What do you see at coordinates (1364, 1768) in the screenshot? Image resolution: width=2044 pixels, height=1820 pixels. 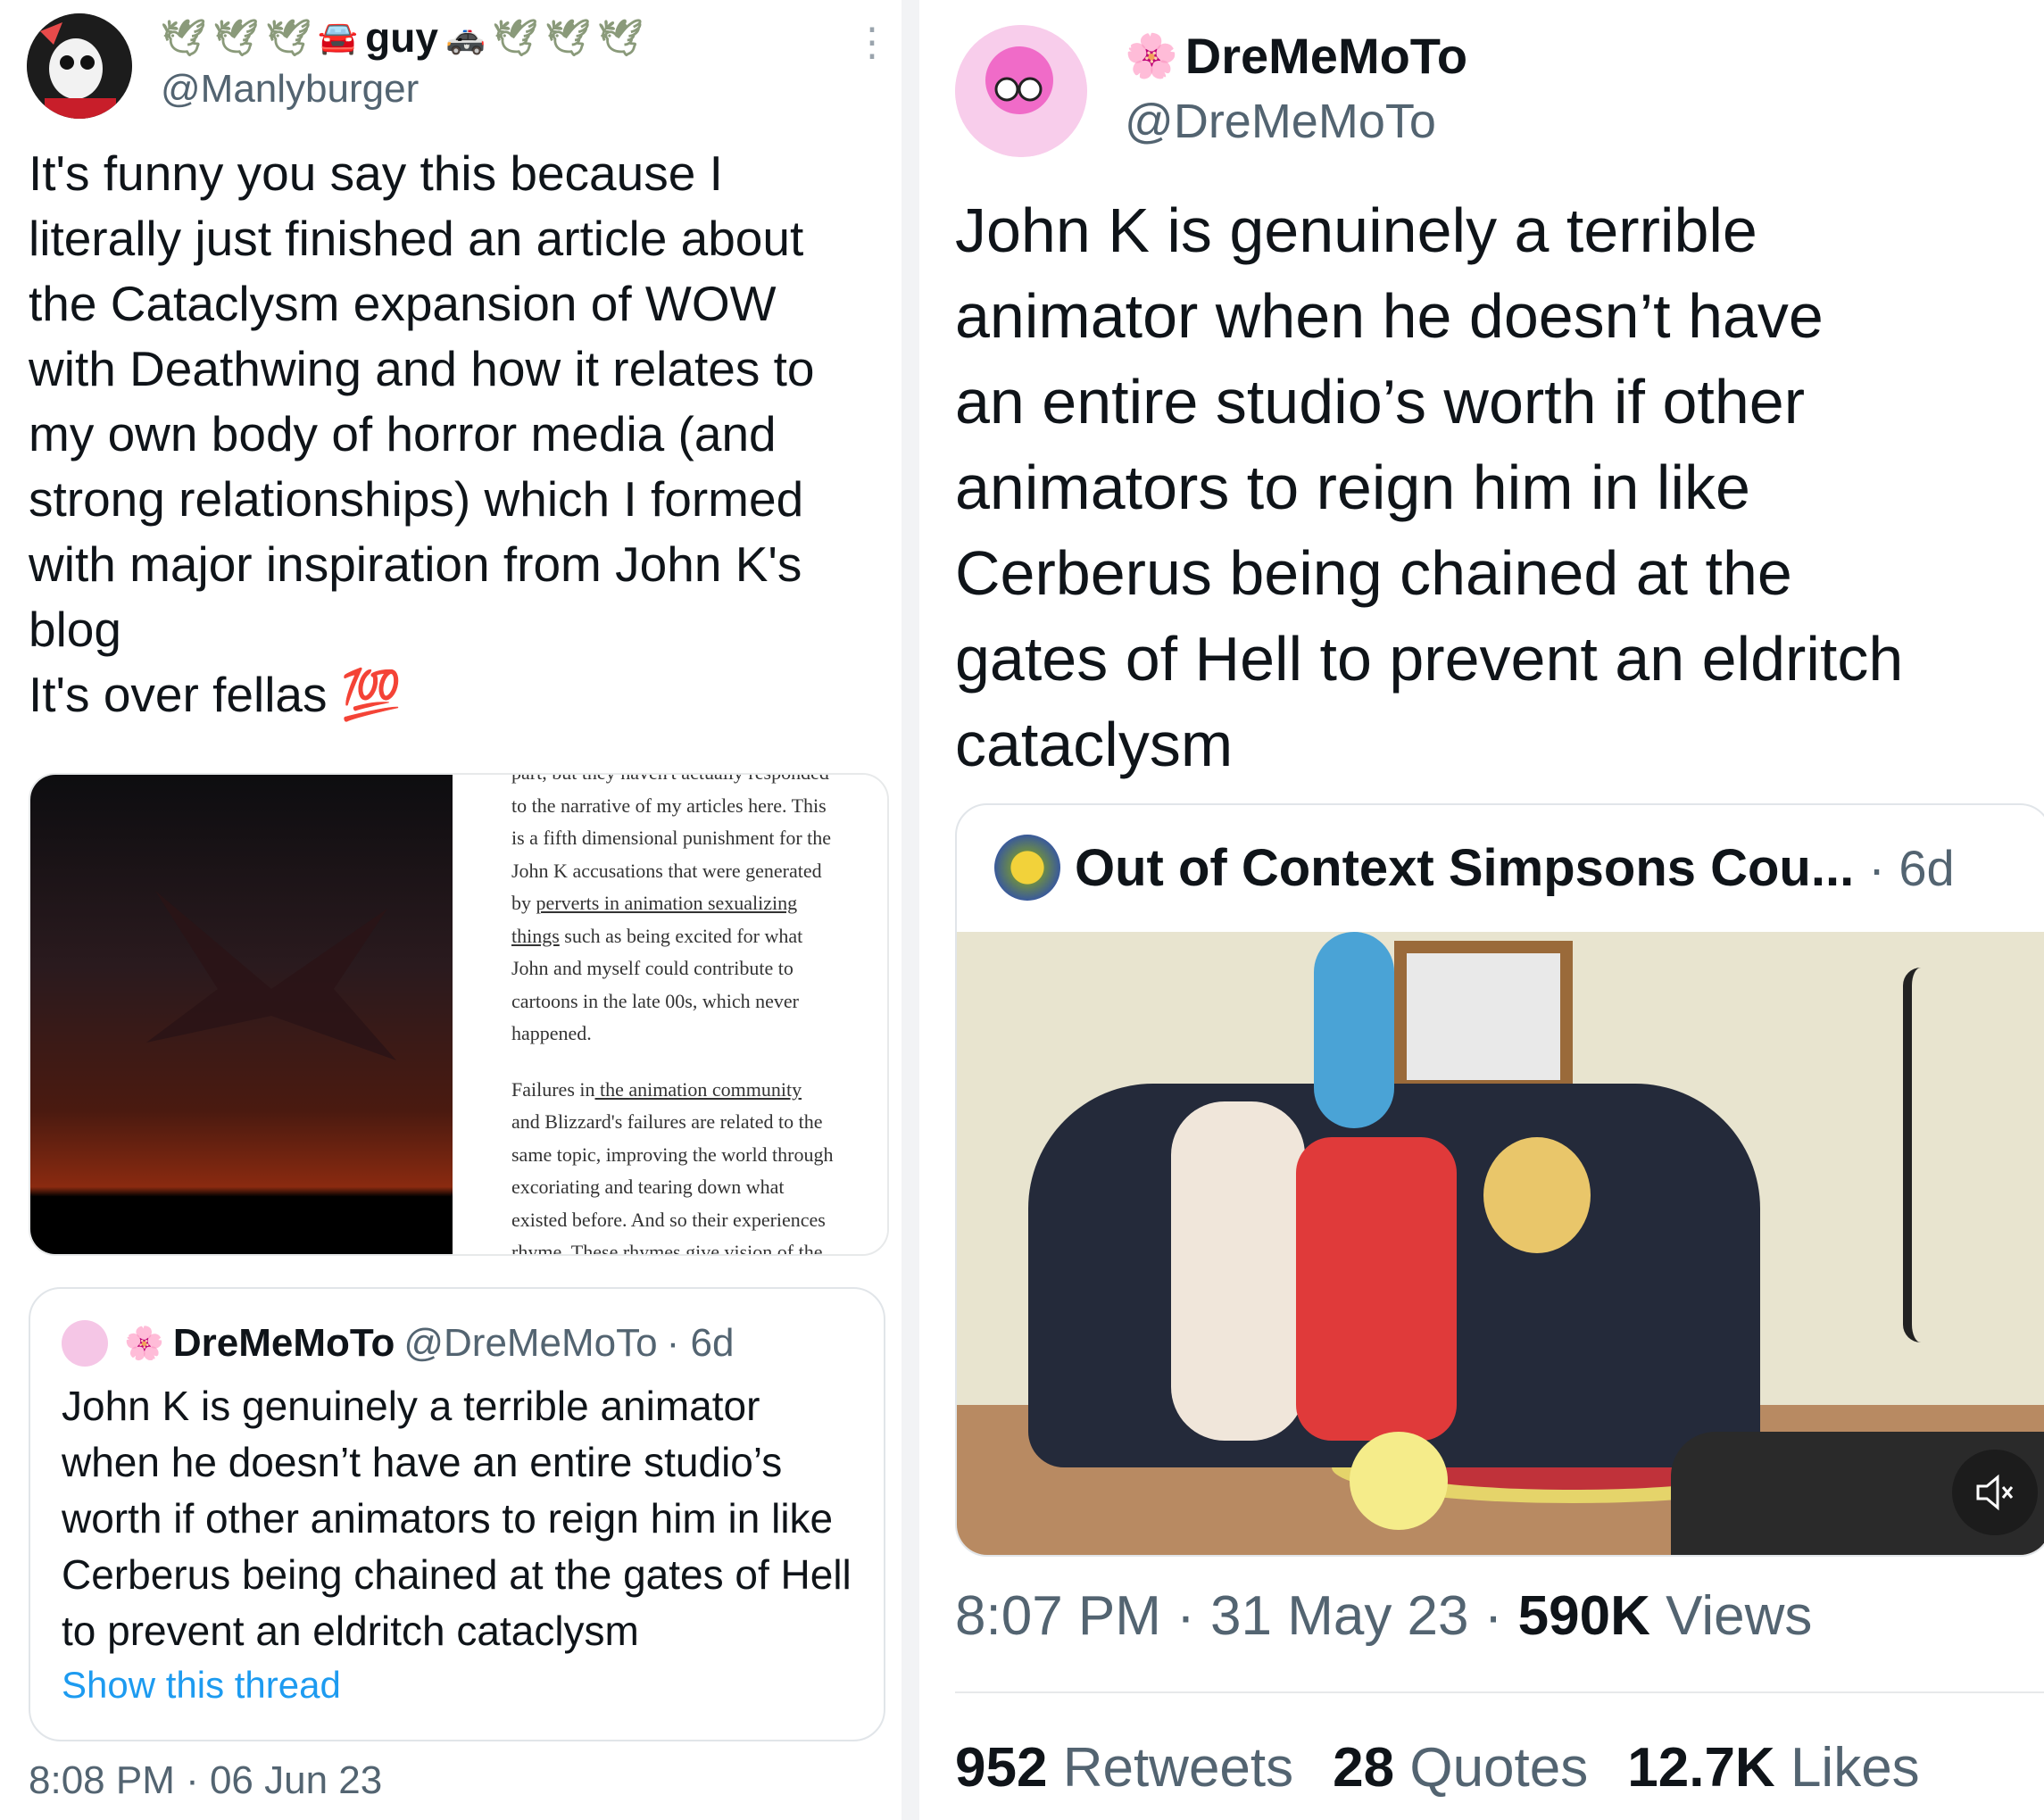 I see `quotes-count: 28` at bounding box center [1364, 1768].